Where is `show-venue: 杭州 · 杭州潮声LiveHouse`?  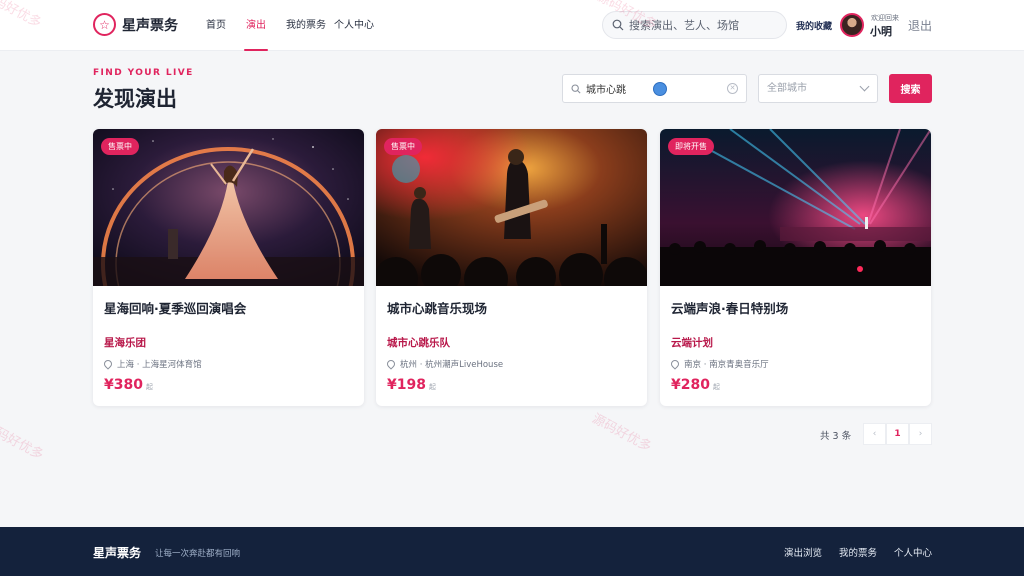
show-venue: 杭州 · 杭州潮声LiveHouse is located at coordinates (444, 364).